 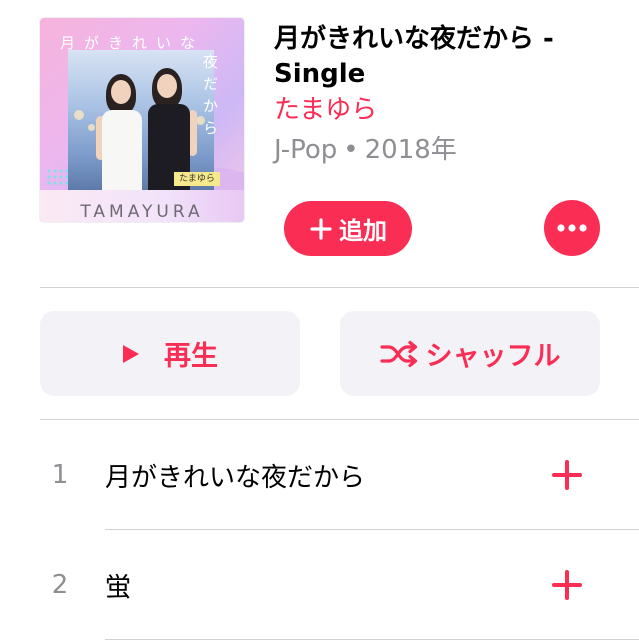 I want to click on shuffle-button: シャッフル, so click(x=470, y=353).